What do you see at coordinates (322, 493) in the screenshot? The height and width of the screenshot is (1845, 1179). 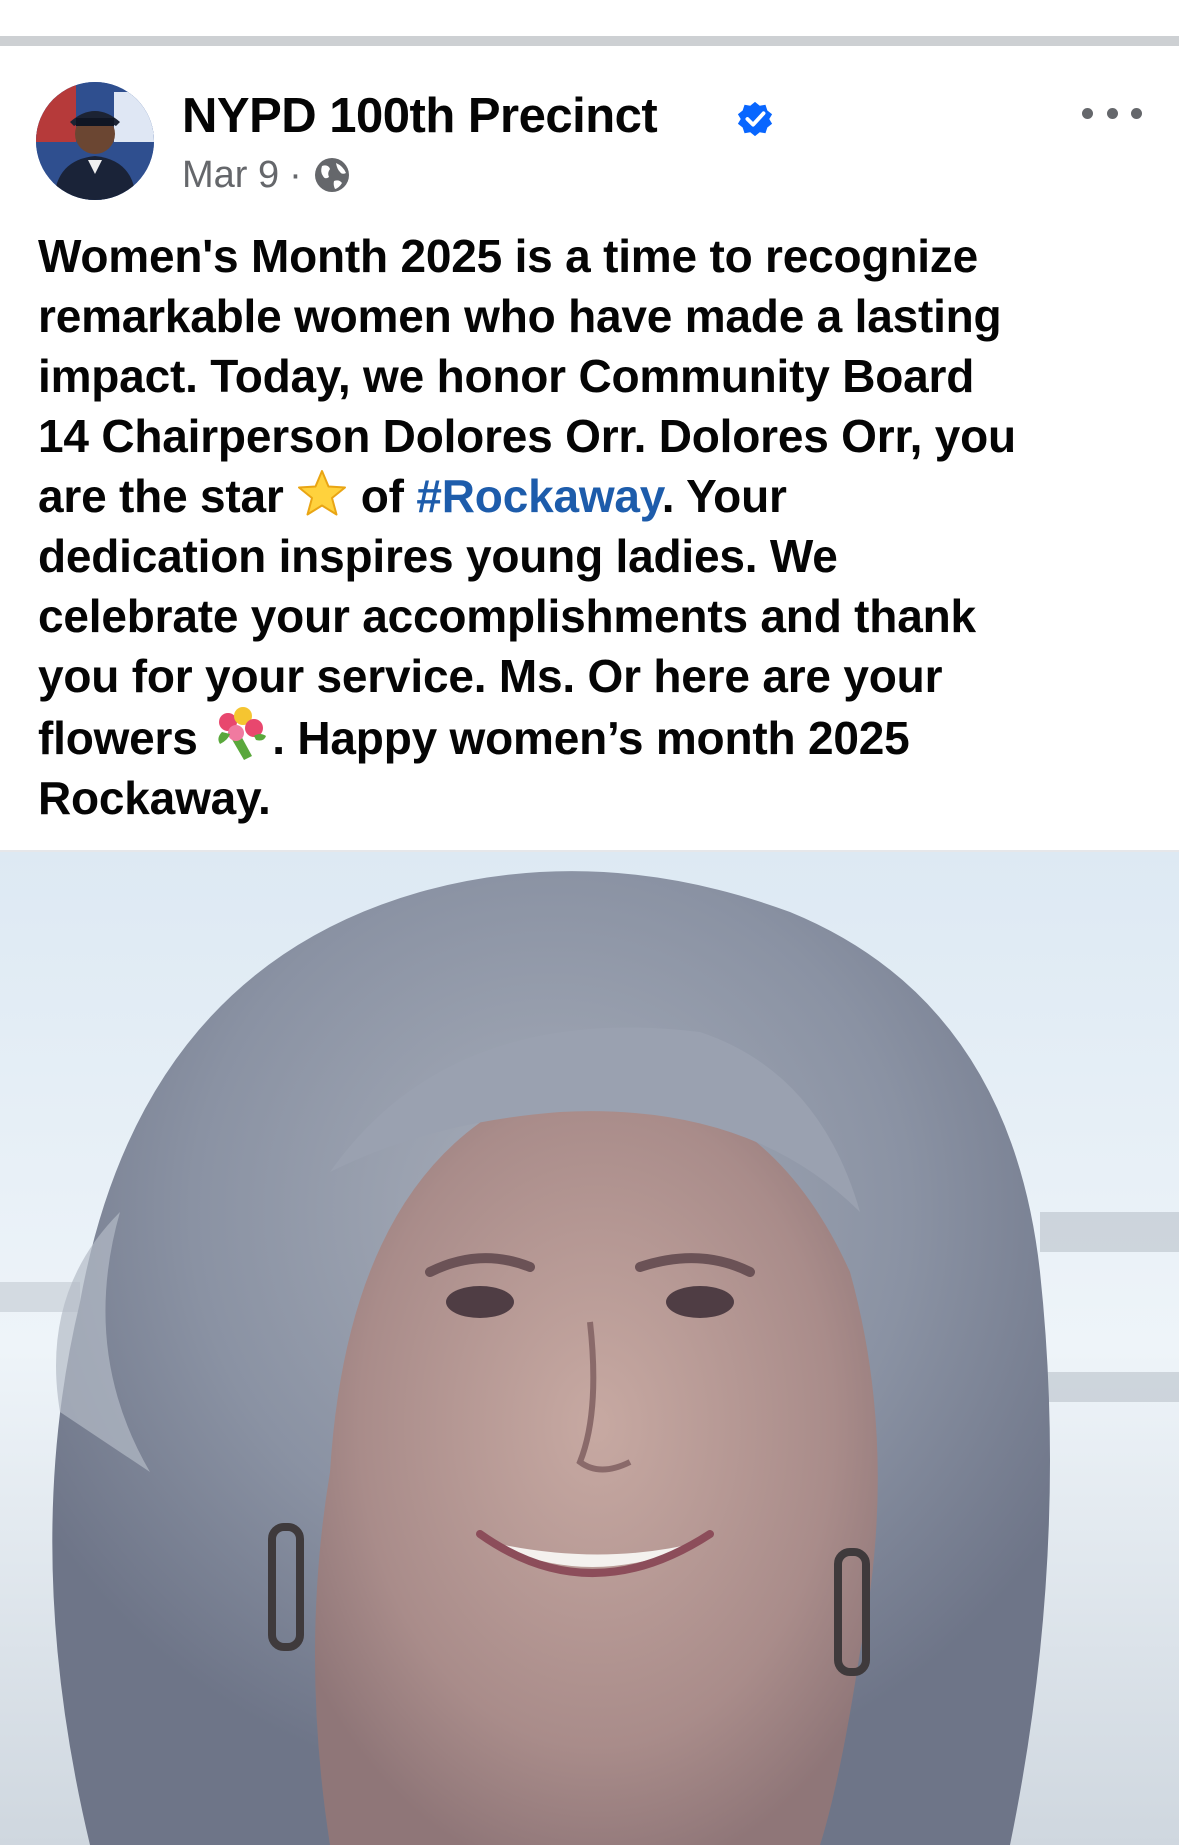 I see `star-emoji-icon` at bounding box center [322, 493].